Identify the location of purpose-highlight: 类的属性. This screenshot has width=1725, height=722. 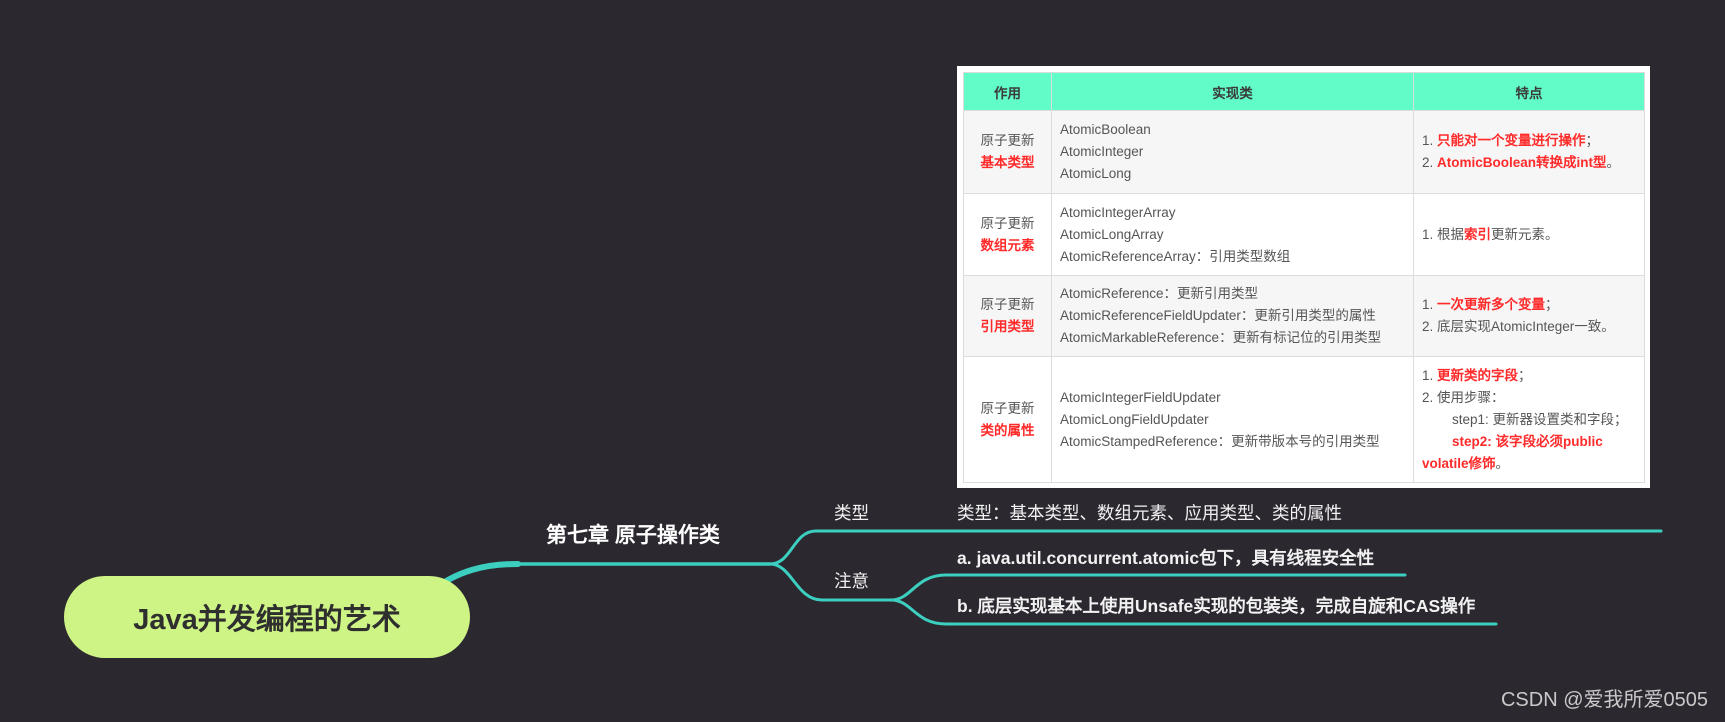
(1007, 430).